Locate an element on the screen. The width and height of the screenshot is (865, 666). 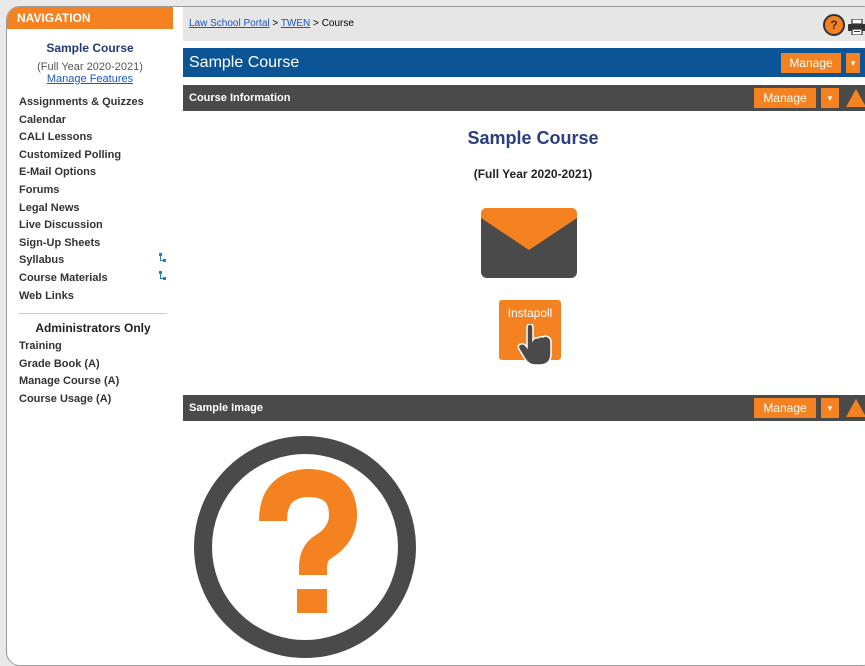
sidebar-item-forums: Forums is located at coordinates (93, 191).